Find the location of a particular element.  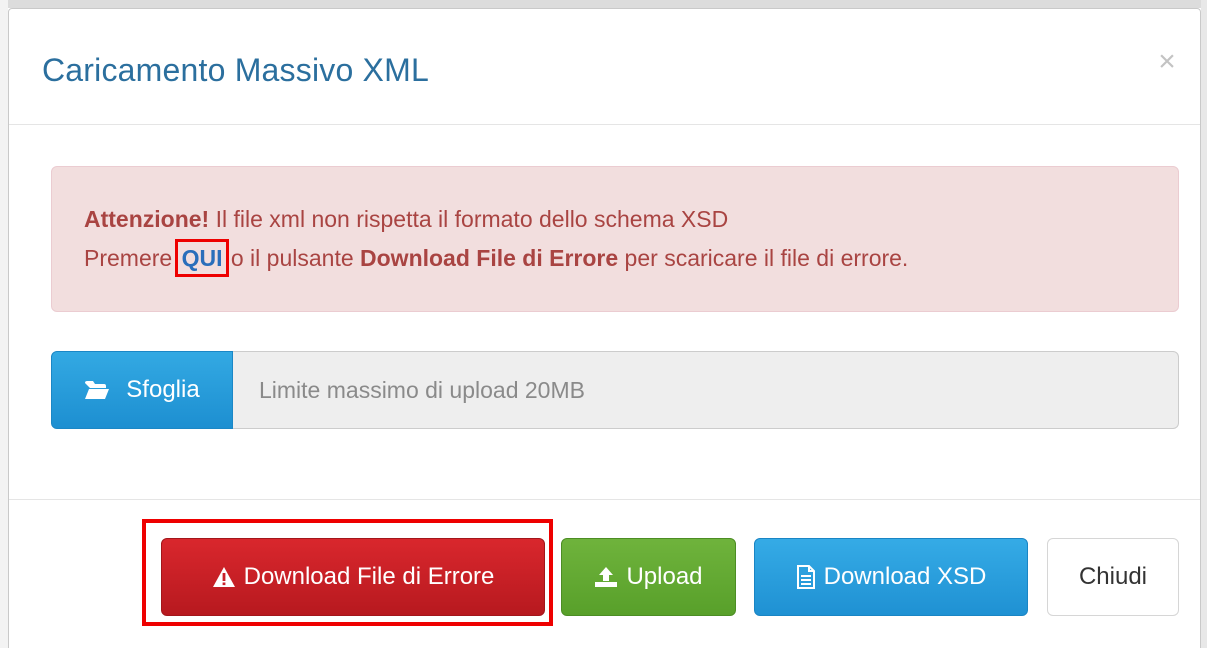

file-path-input: Limite massimo di upload 20MB is located at coordinates (706, 390).